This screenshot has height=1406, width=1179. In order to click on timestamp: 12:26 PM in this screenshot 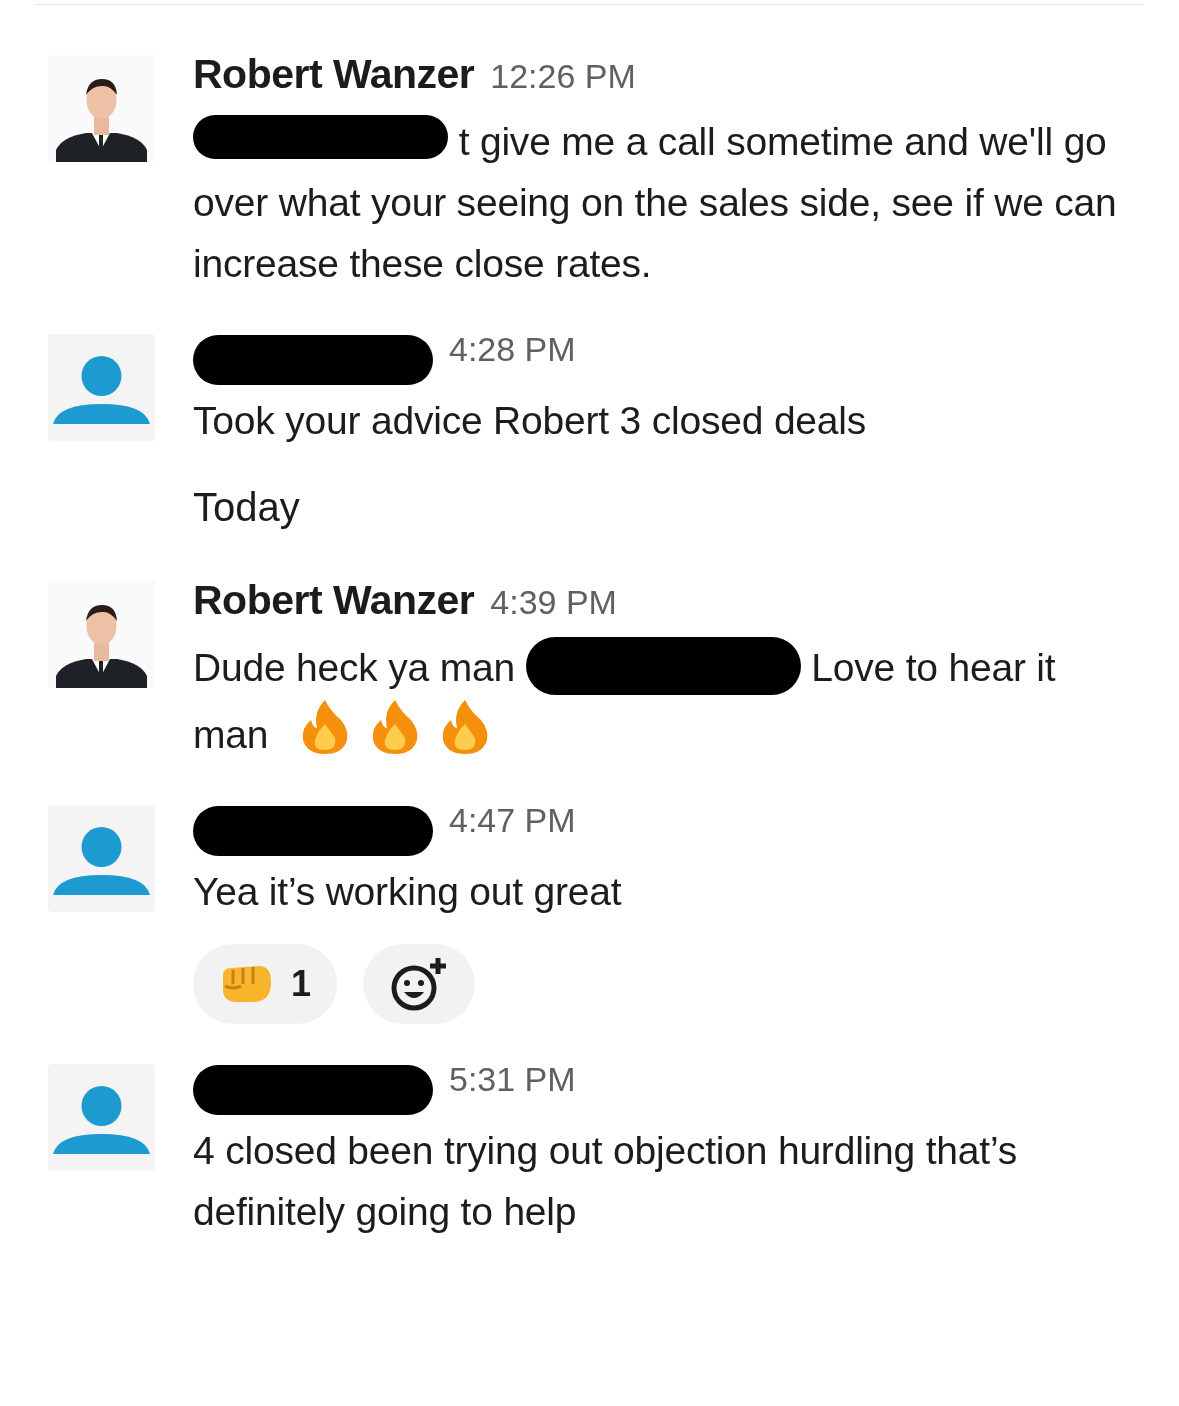, I will do `click(563, 76)`.